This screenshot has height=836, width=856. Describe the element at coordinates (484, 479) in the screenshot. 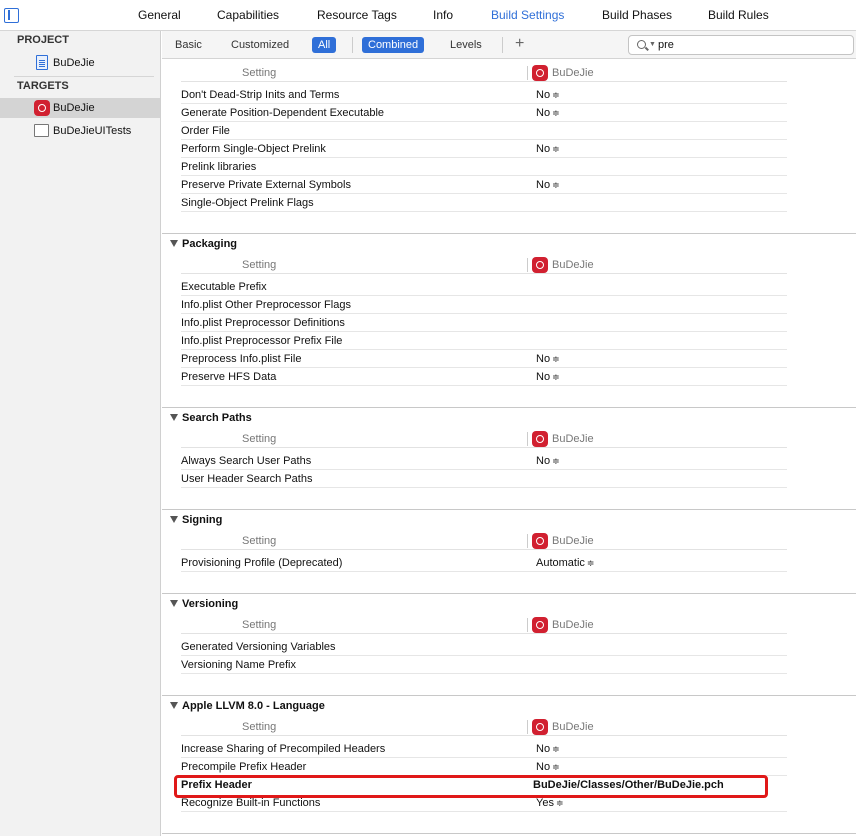

I see `setting-row: User Header Search Paths` at that location.